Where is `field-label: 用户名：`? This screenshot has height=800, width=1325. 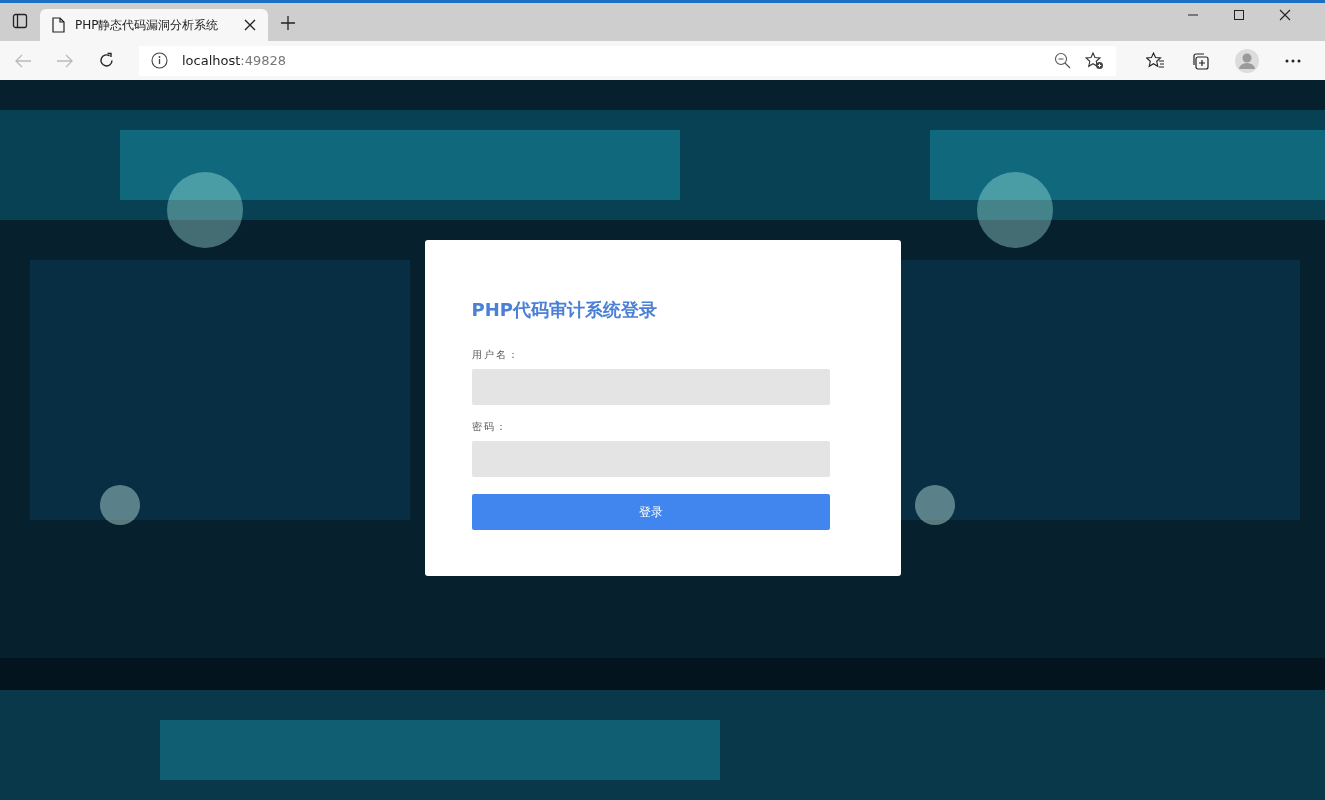 field-label: 用户名： is located at coordinates (496, 355).